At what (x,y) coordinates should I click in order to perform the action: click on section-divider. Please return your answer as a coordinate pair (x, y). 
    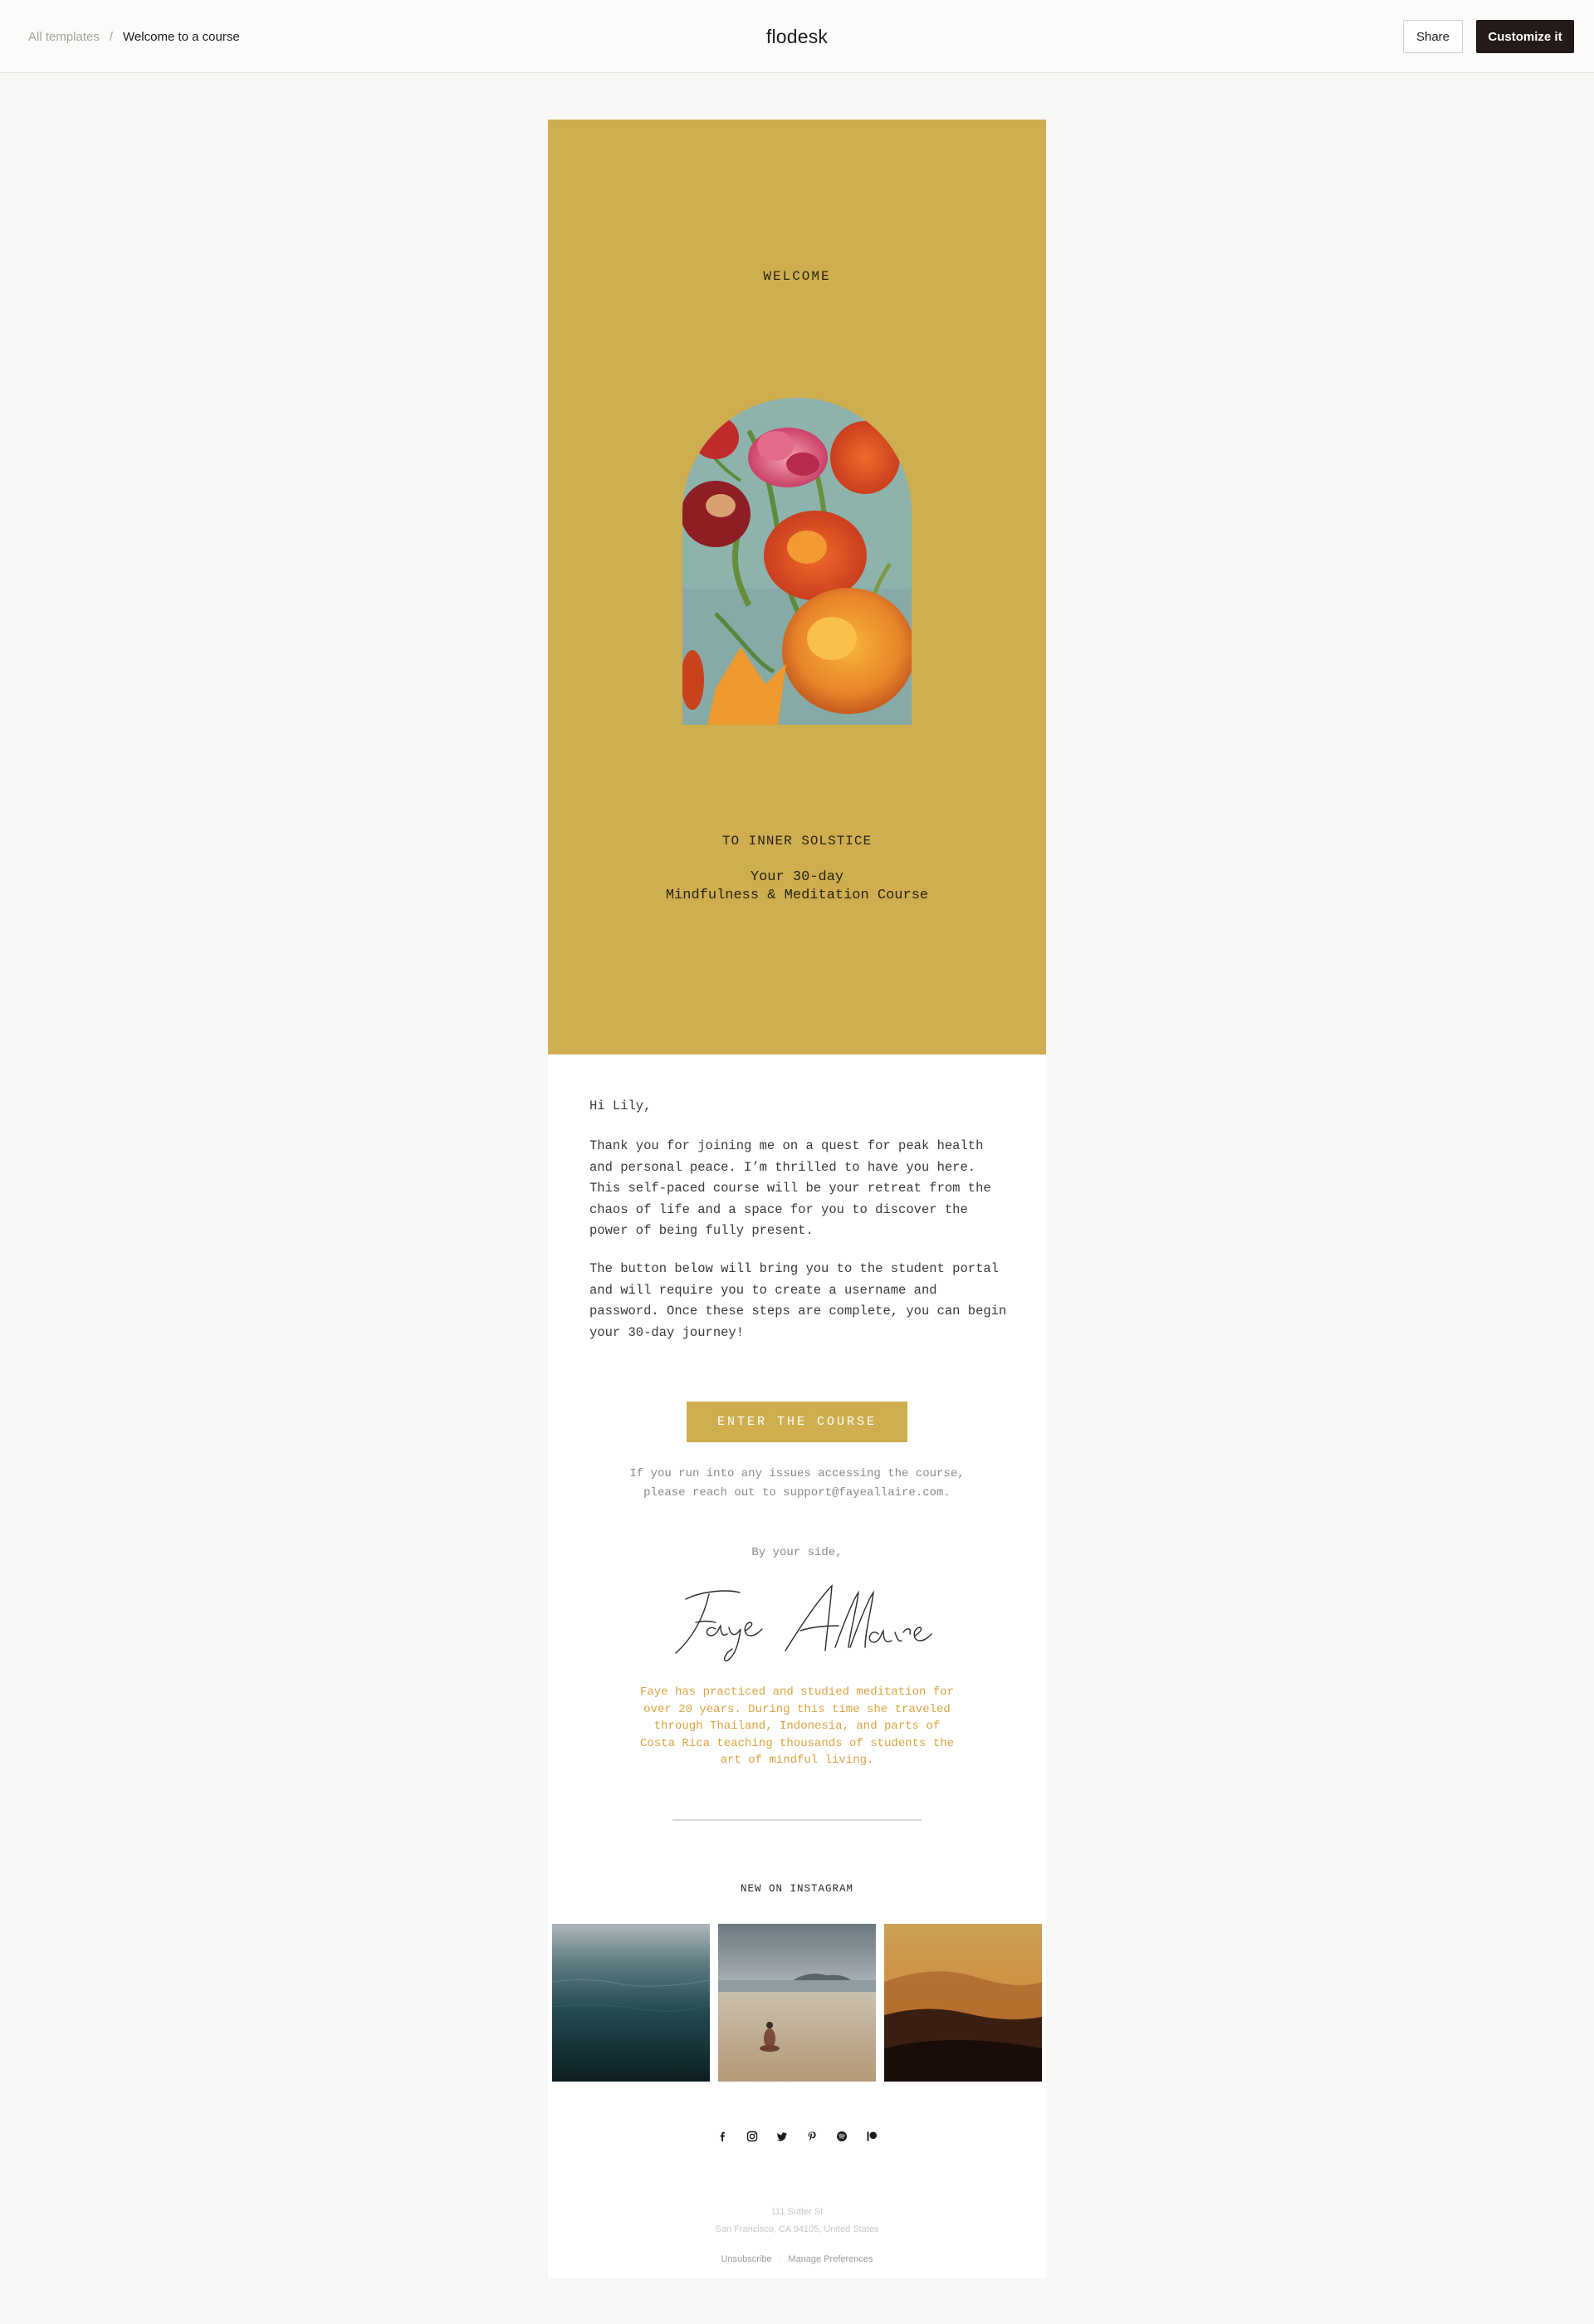
    Looking at the image, I should click on (797, 1820).